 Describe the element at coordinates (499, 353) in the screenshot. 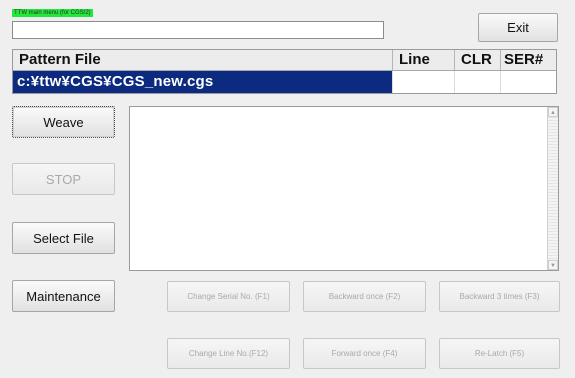

I see `relatch-button: Re-Latch (F5)` at that location.